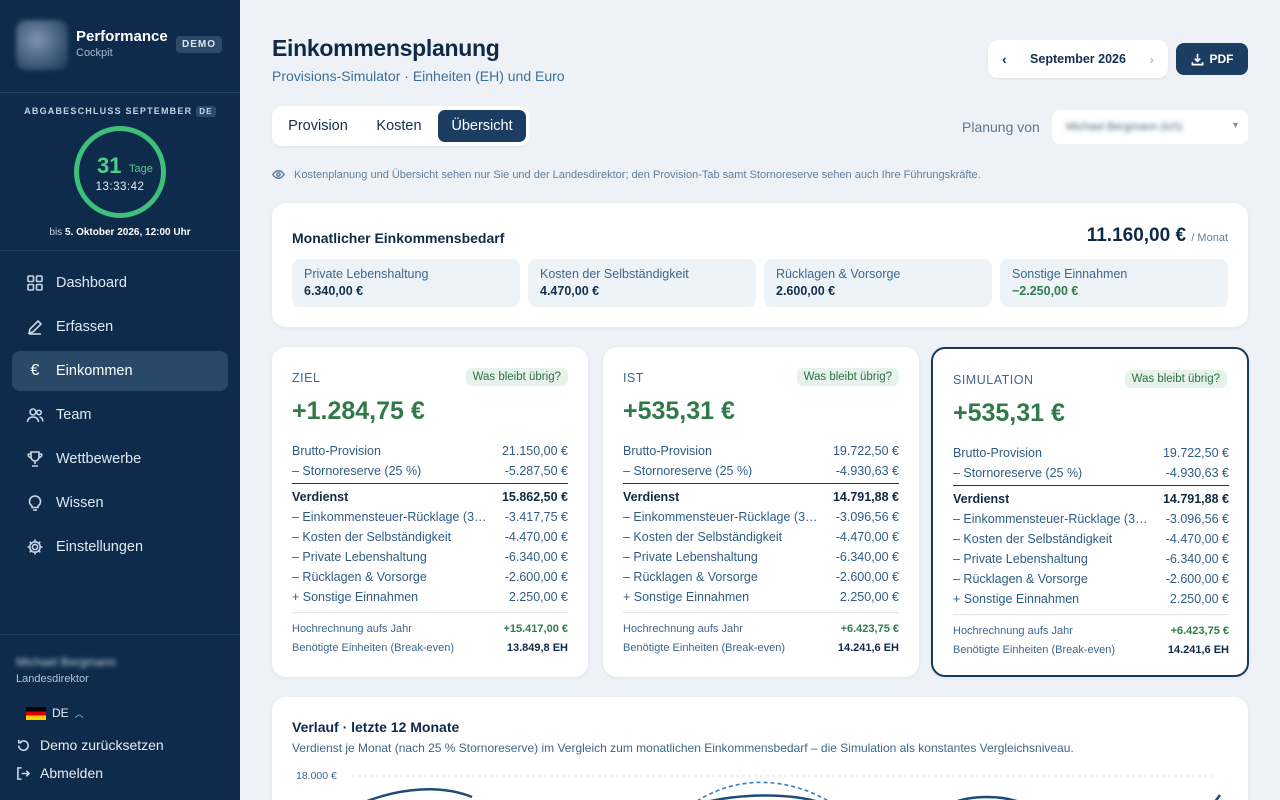 The image size is (1280, 800). I want to click on sidebar-item-label: Wissen, so click(80, 503).